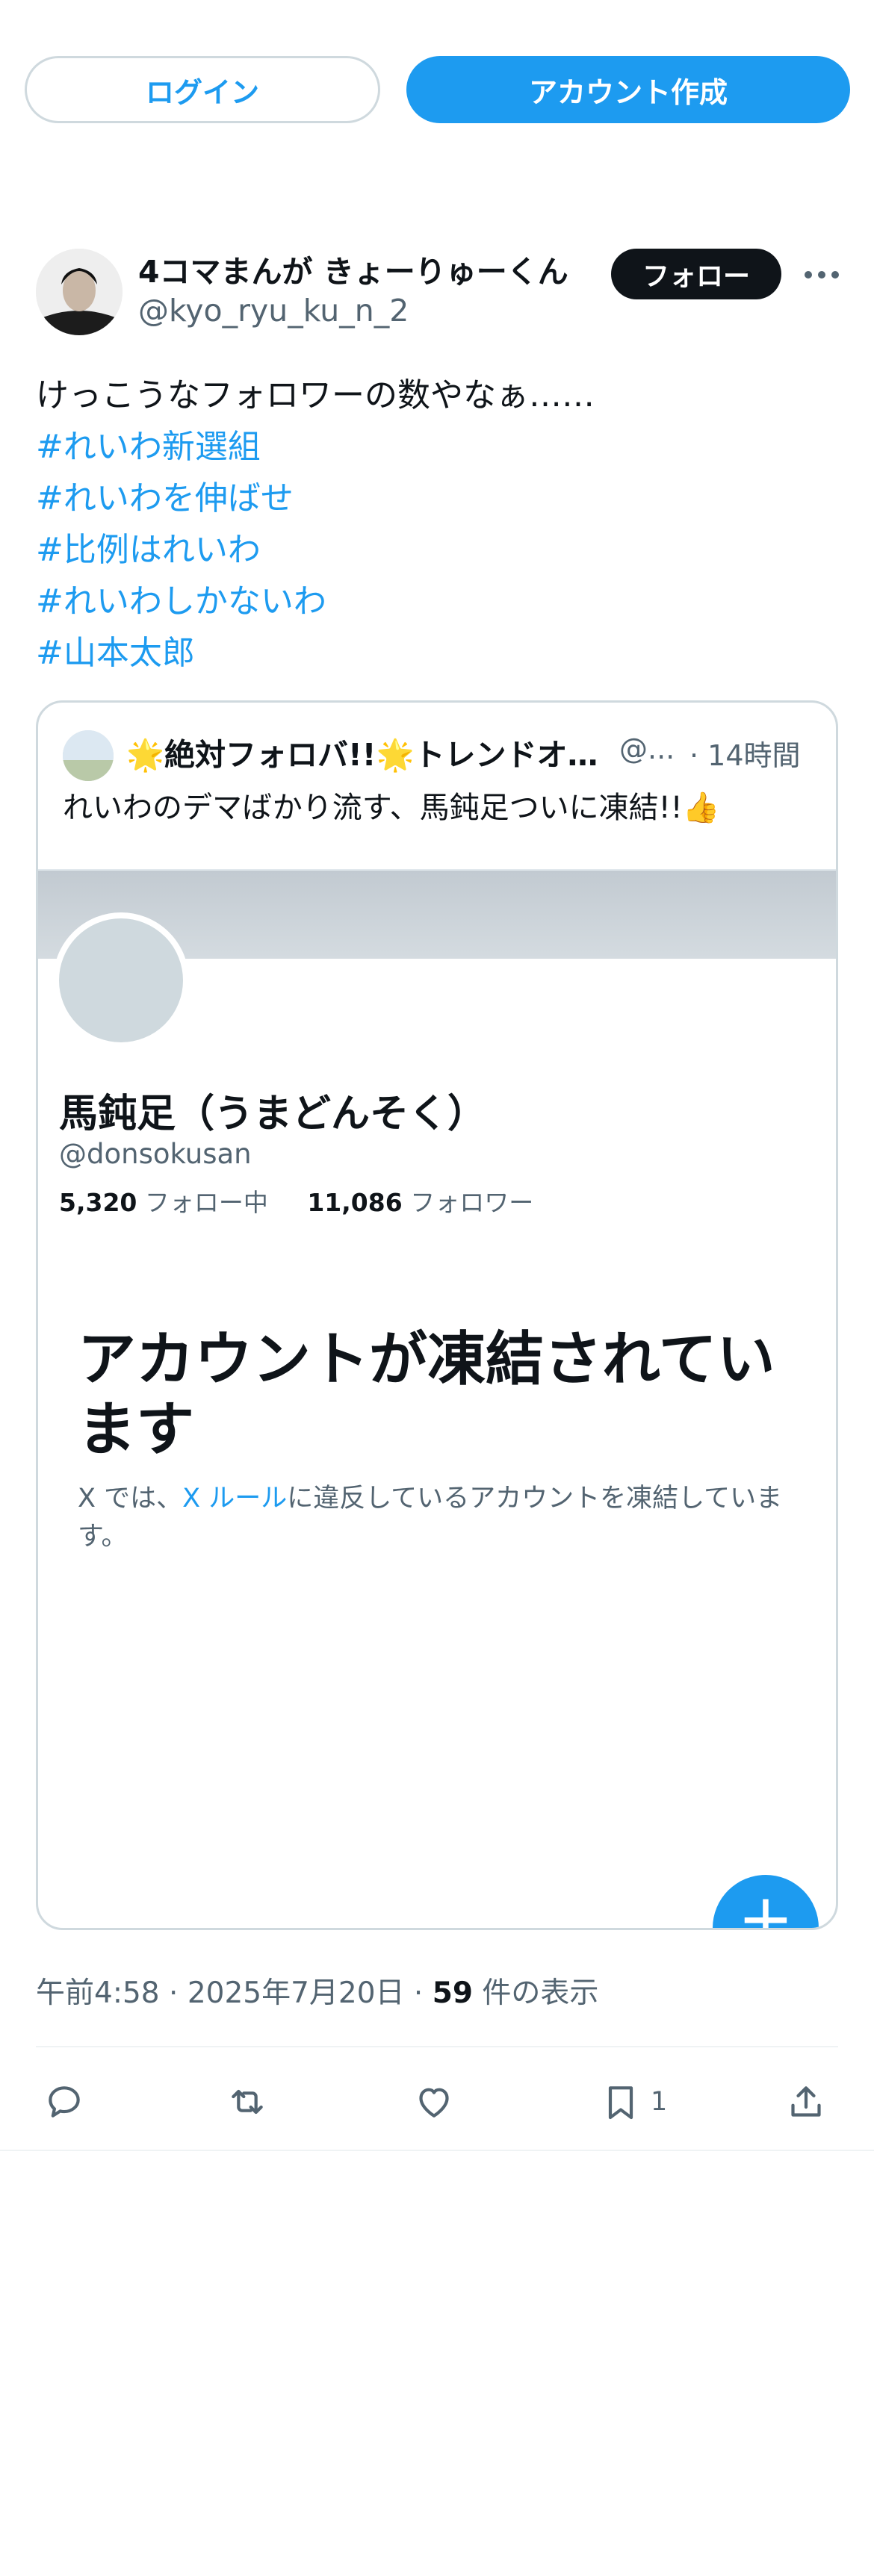 Image resolution: width=874 pixels, height=2576 pixels. Describe the element at coordinates (766, 1901) in the screenshot. I see `compose-fab-icon: +` at that location.